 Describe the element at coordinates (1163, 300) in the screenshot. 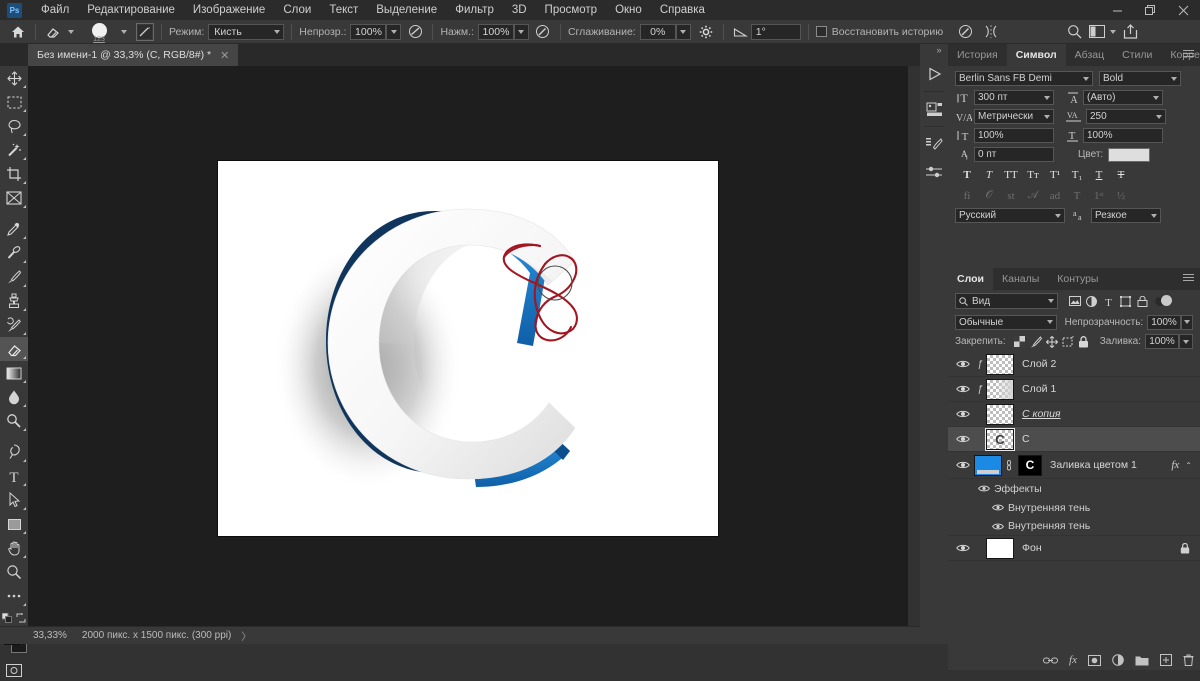

I see `filter-enable-toggle` at that location.